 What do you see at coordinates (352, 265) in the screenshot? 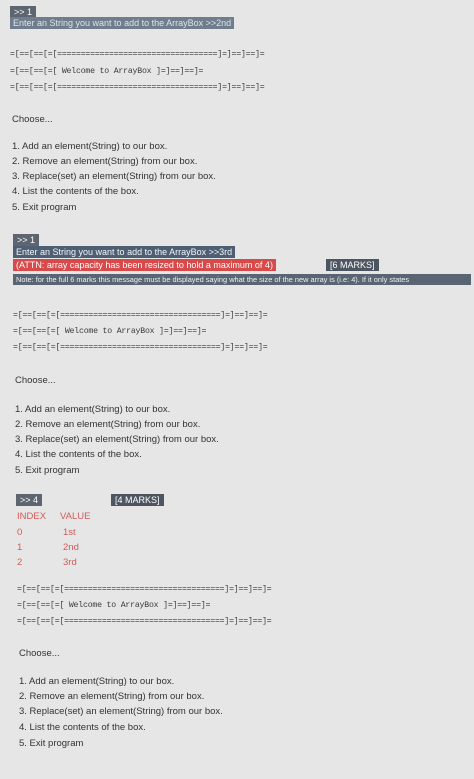
I see `marks-badge-6: [6 MARKS]` at bounding box center [352, 265].